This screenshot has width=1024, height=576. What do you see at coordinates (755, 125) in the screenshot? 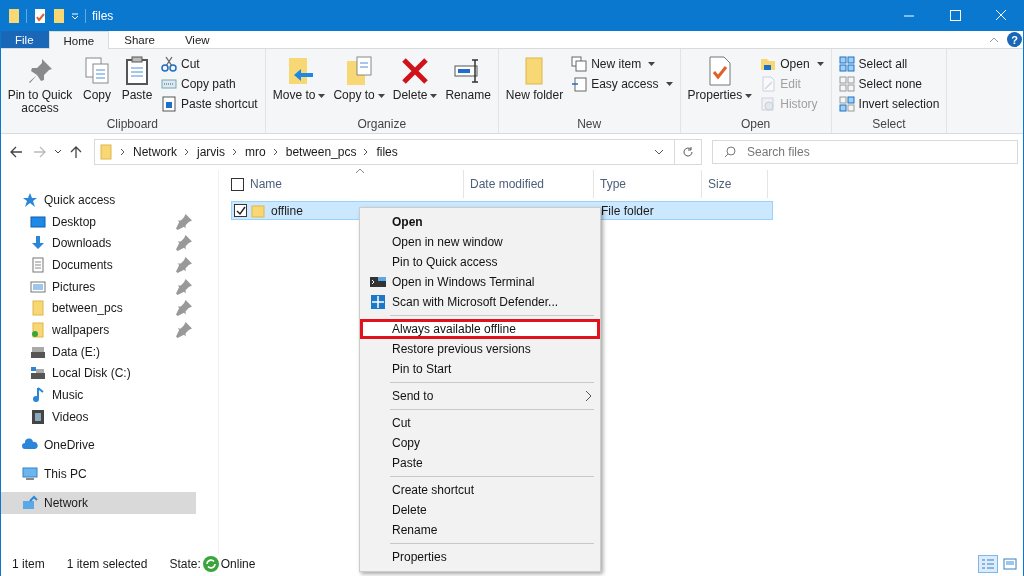
I see `group-label: Open` at bounding box center [755, 125].